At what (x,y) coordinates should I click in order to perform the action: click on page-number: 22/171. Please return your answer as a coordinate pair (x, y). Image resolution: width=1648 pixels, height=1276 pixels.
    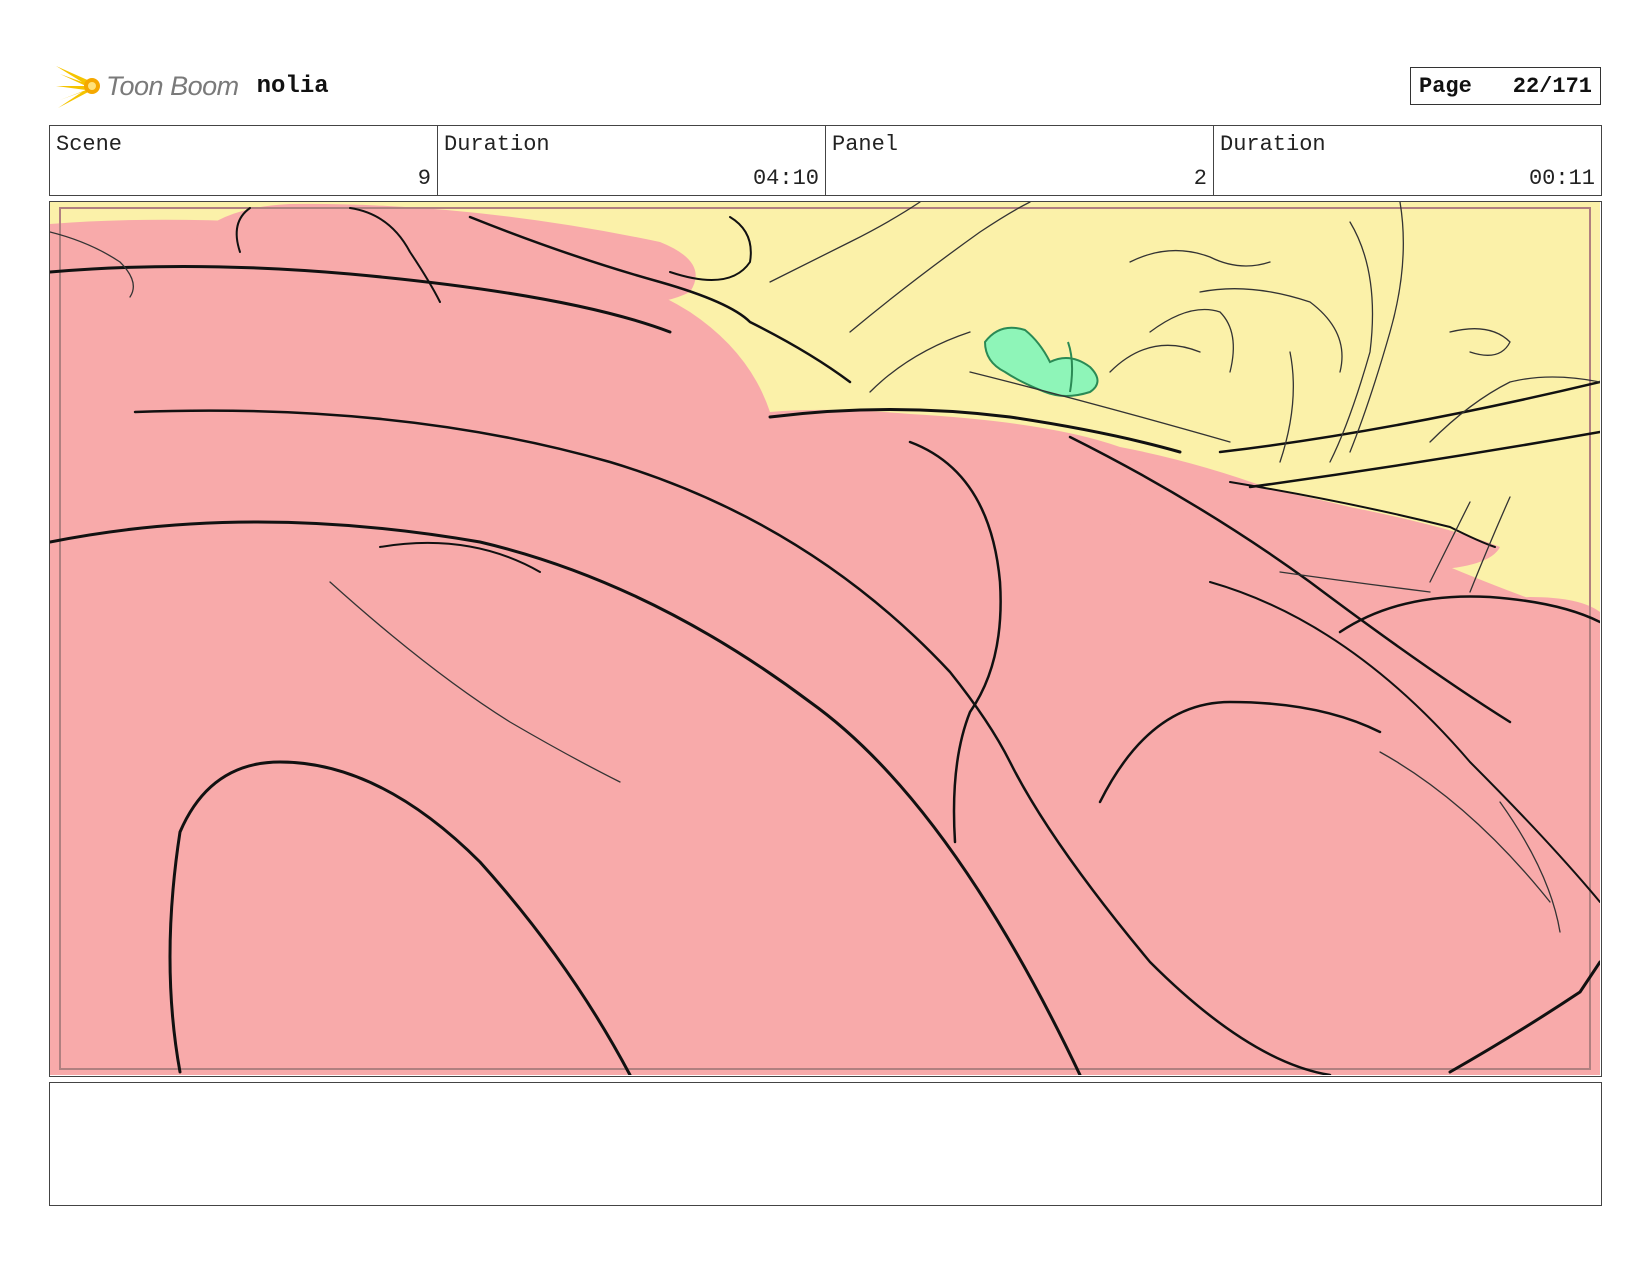
    Looking at the image, I should click on (1552, 86).